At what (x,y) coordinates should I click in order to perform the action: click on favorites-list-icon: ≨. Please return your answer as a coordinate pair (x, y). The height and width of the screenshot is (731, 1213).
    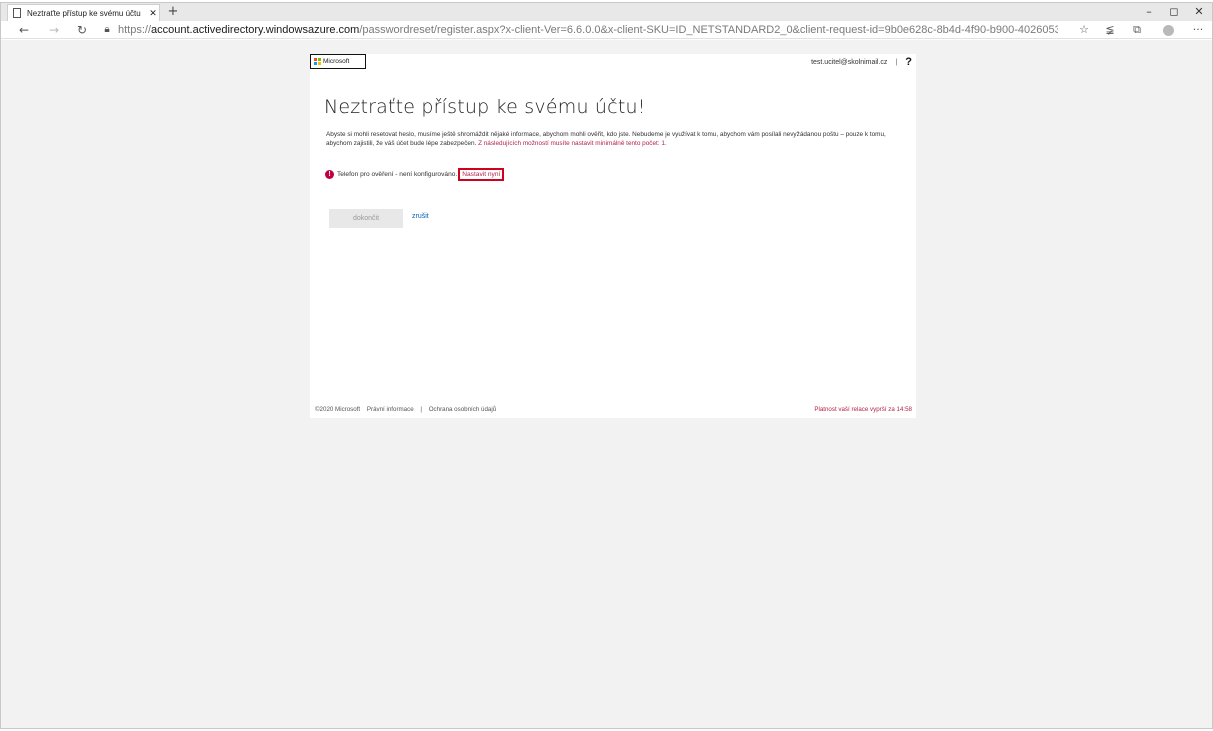
    Looking at the image, I should click on (1110, 30).